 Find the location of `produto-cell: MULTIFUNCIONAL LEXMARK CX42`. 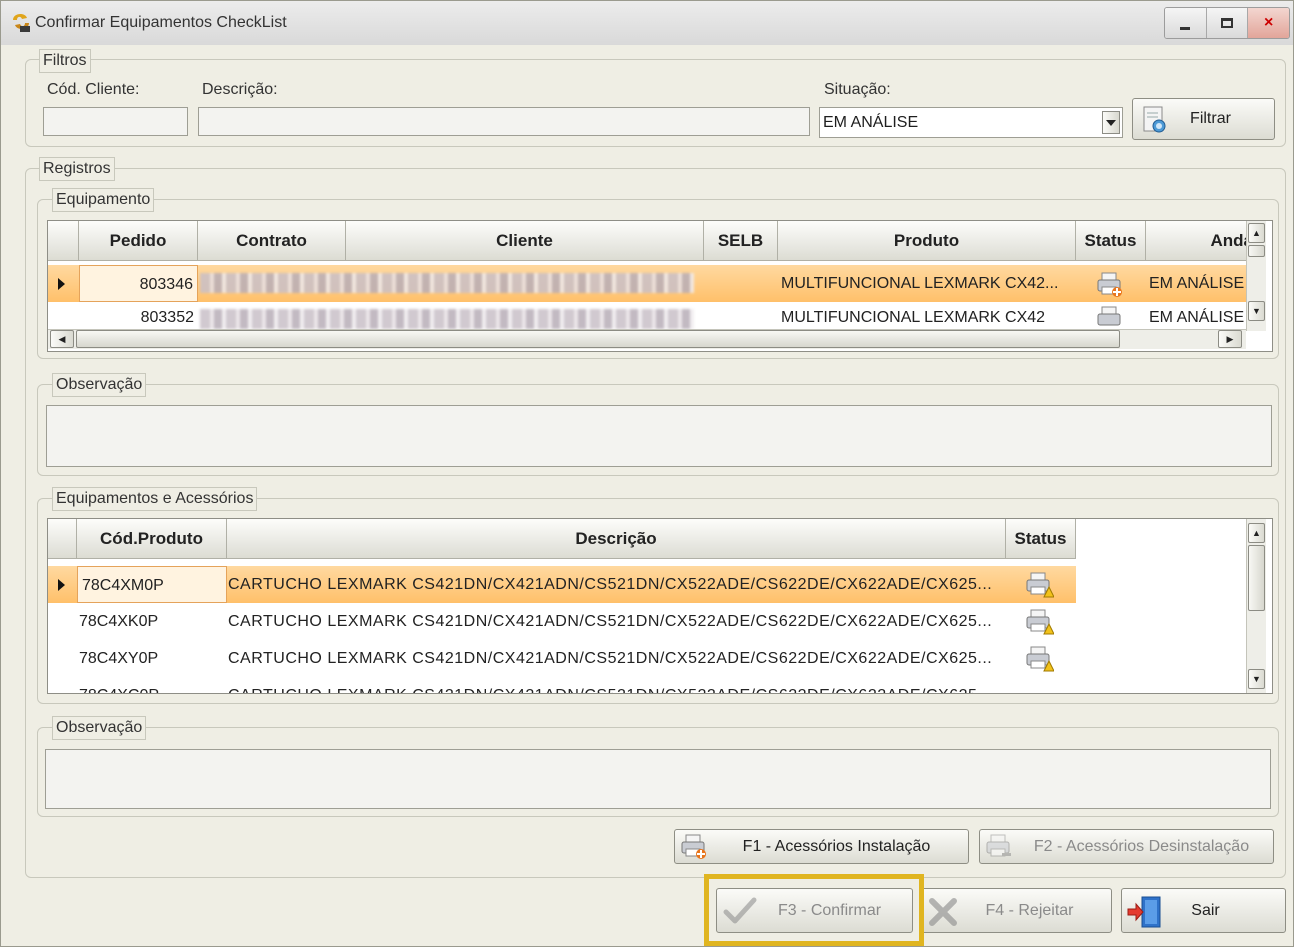

produto-cell: MULTIFUNCIONAL LEXMARK CX42 is located at coordinates (928, 317).